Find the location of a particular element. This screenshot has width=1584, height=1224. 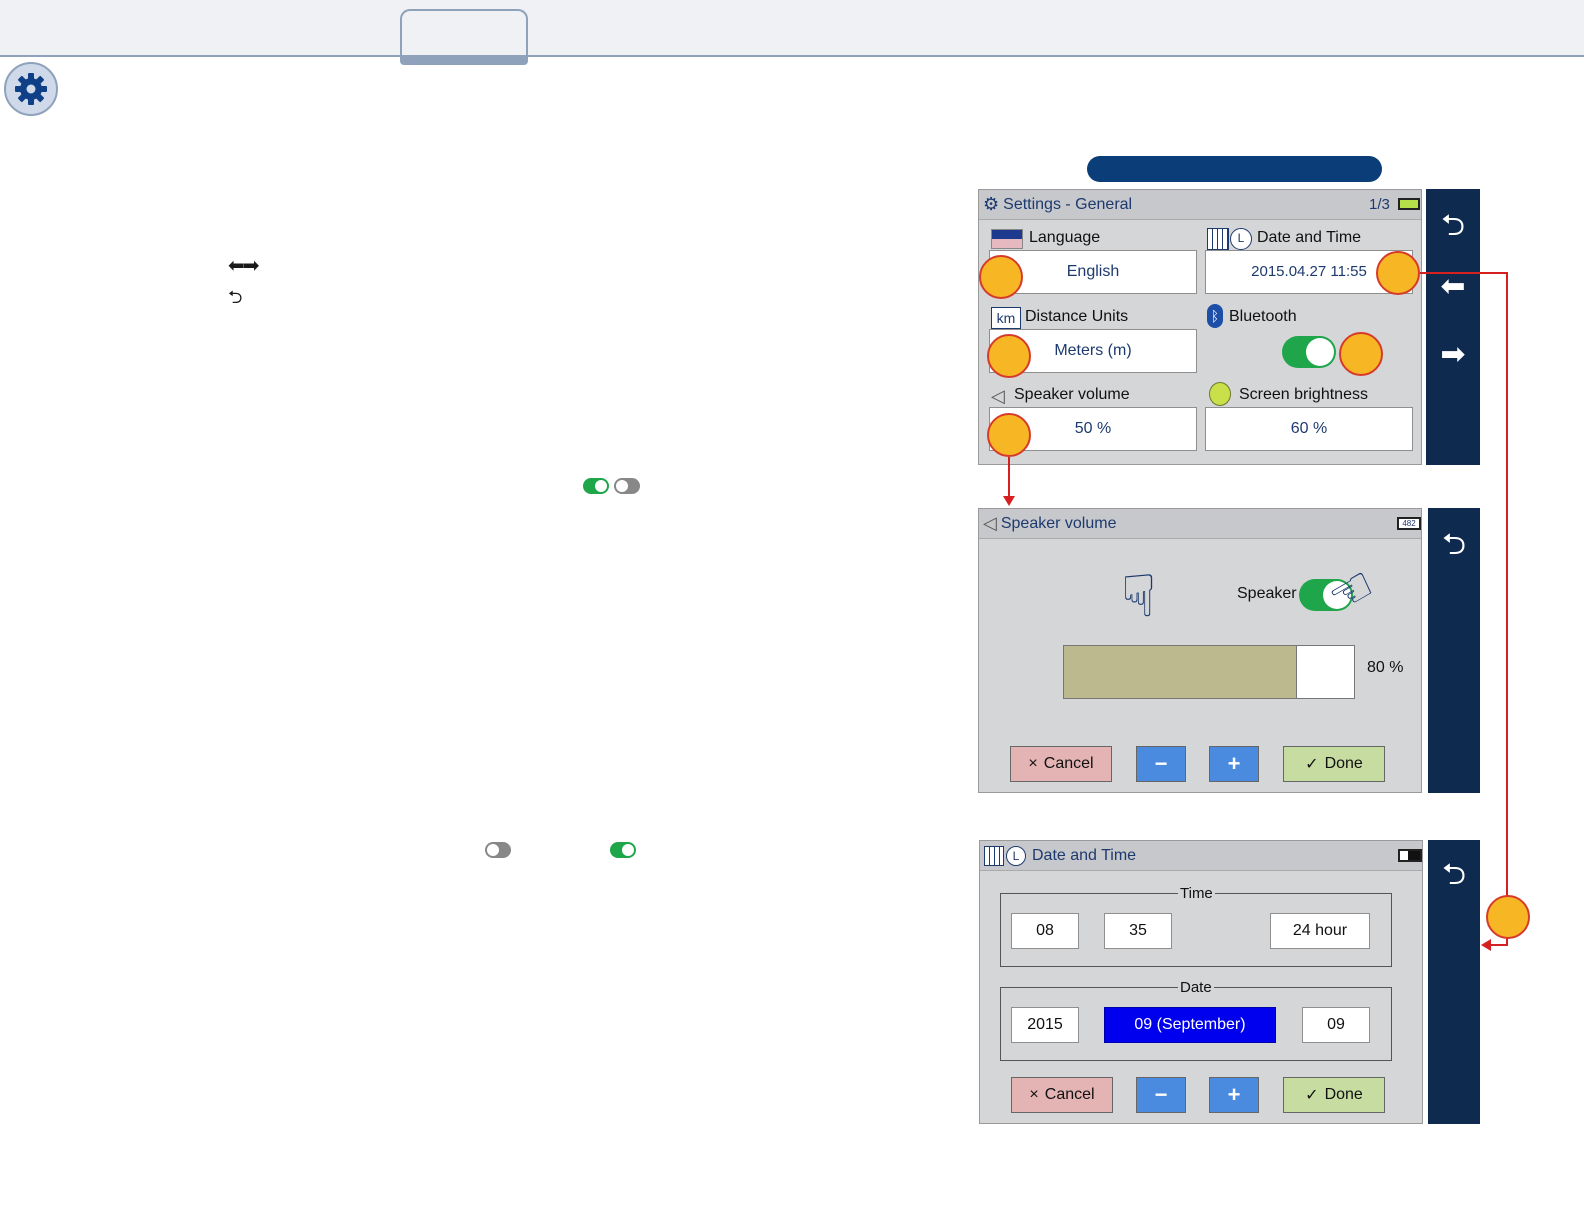

speaker-screen-title: Speaker volume is located at coordinates (1058, 523).